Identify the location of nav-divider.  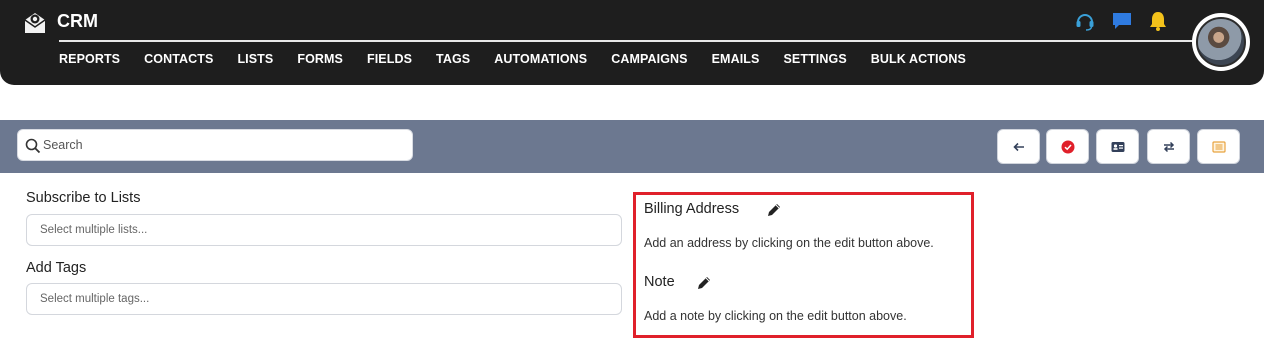
(634, 41).